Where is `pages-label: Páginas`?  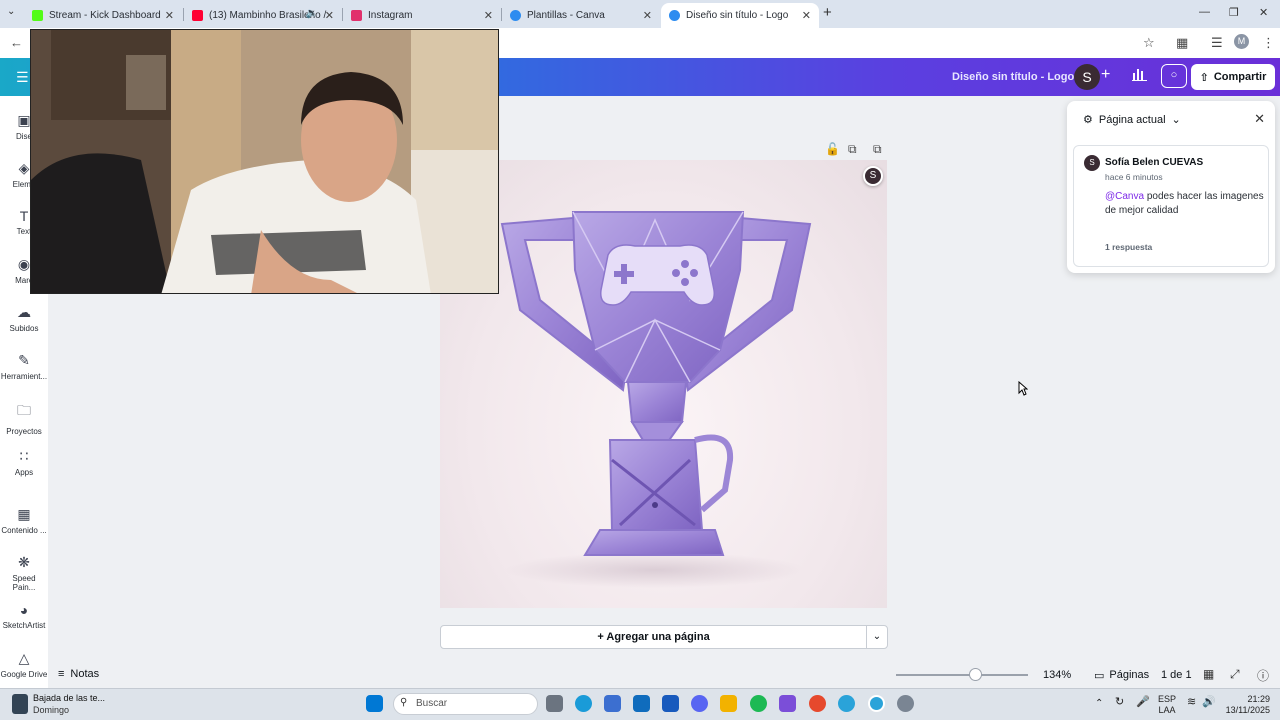 pages-label: Páginas is located at coordinates (1129, 675).